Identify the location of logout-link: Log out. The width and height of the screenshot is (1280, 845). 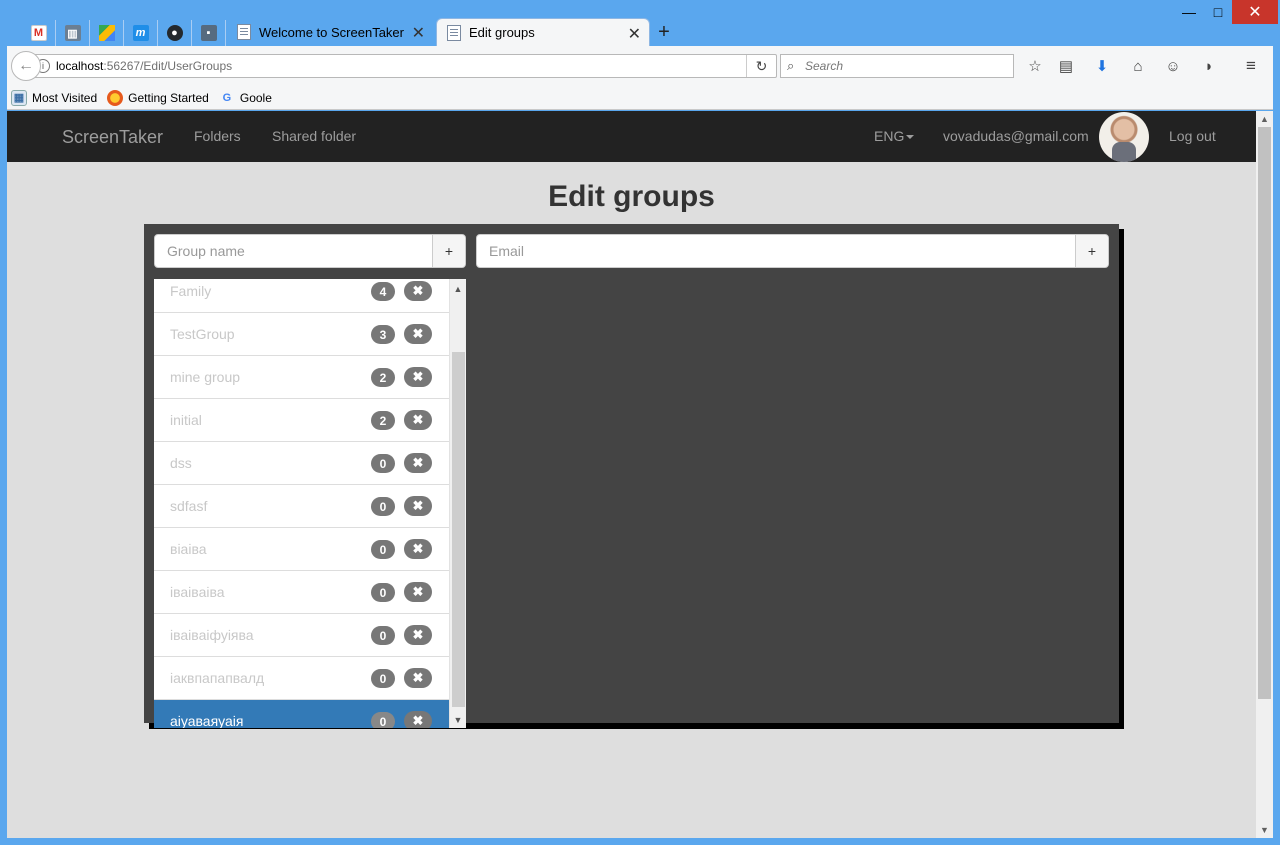
(1192, 136).